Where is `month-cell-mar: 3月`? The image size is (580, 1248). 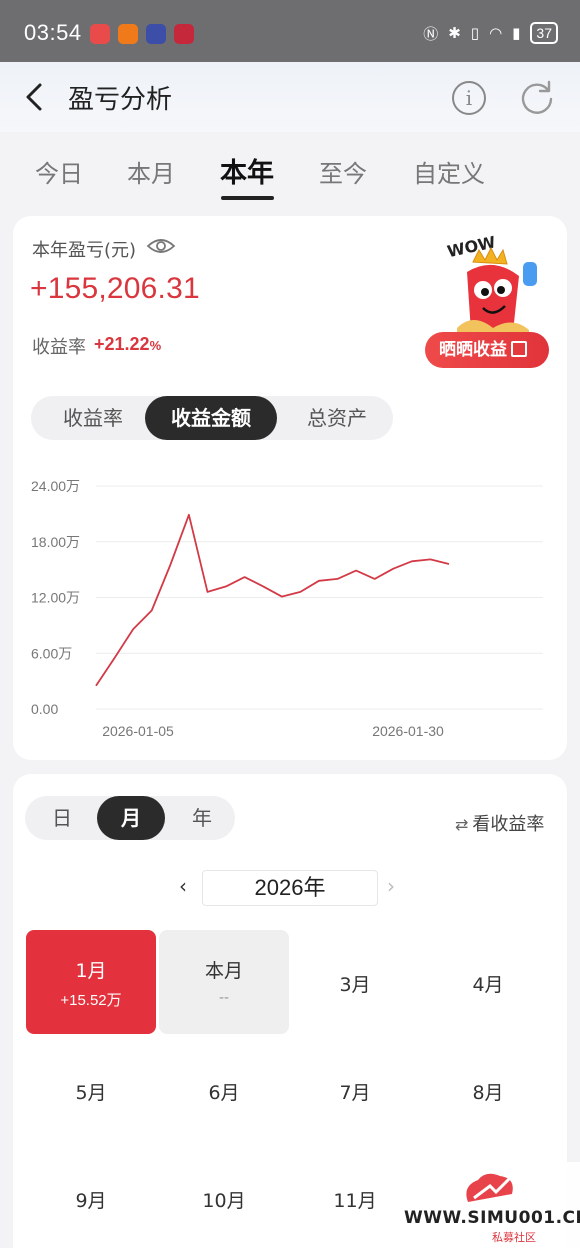 month-cell-mar: 3月 is located at coordinates (355, 982).